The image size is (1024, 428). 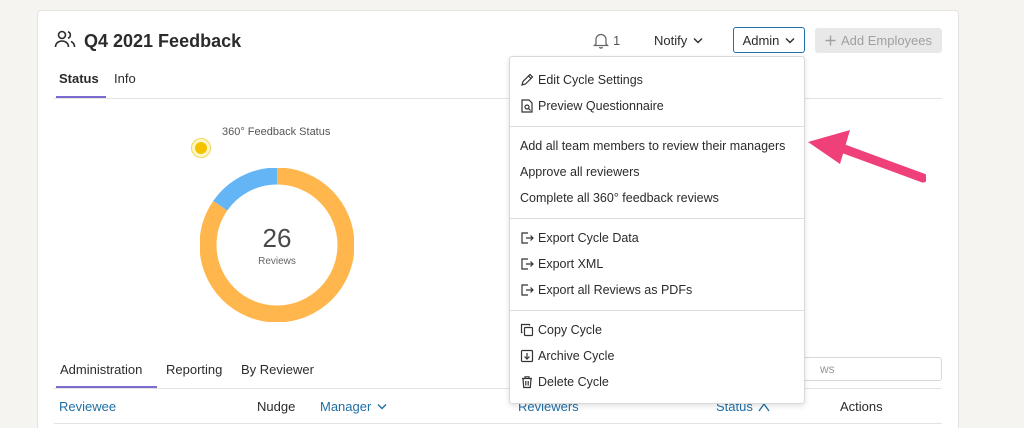 What do you see at coordinates (79, 78) in the screenshot?
I see `tab-status: Status` at bounding box center [79, 78].